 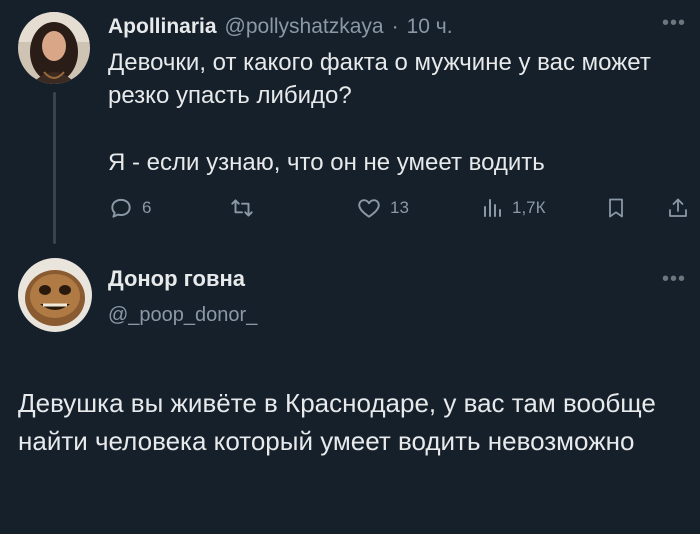 I want to click on tweet1-time: 10 ч., so click(x=430, y=27).